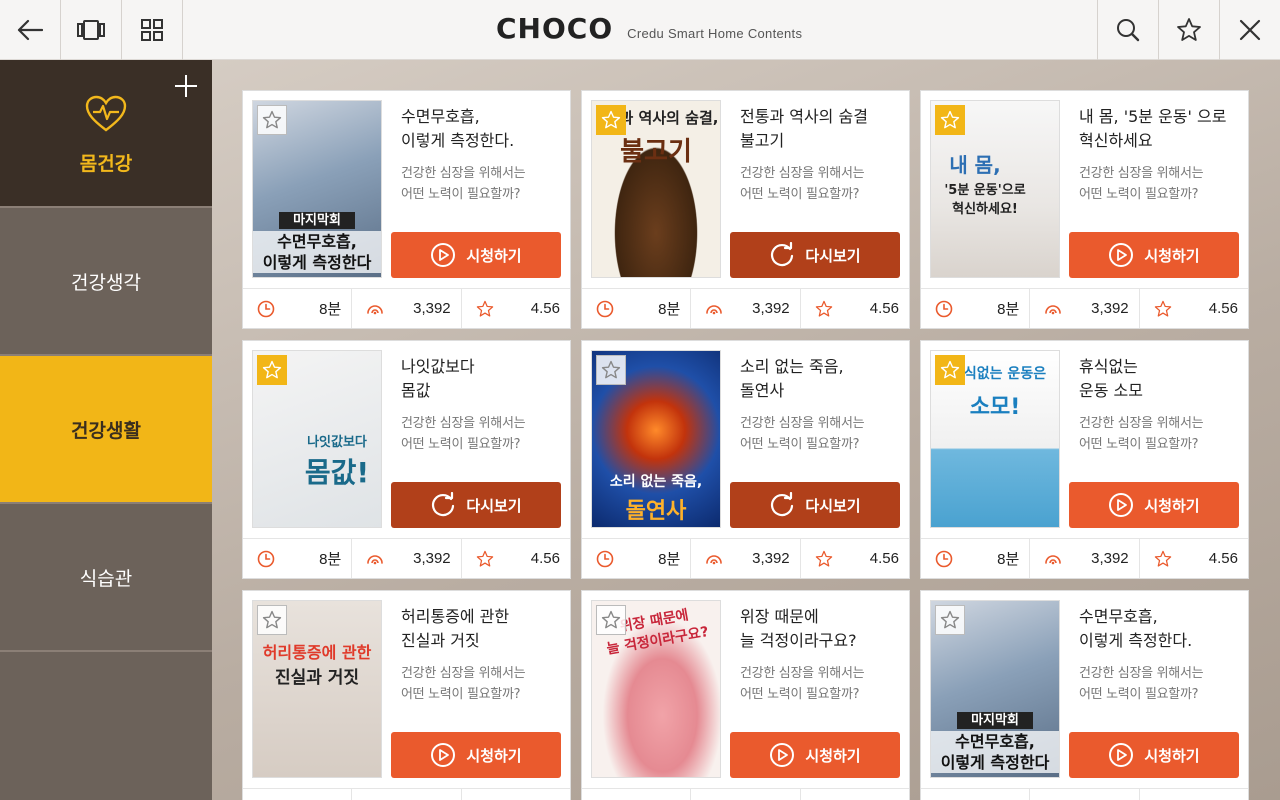 Image resolution: width=1280 pixels, height=800 pixels. I want to click on duration-value: 8분, so click(1008, 309).